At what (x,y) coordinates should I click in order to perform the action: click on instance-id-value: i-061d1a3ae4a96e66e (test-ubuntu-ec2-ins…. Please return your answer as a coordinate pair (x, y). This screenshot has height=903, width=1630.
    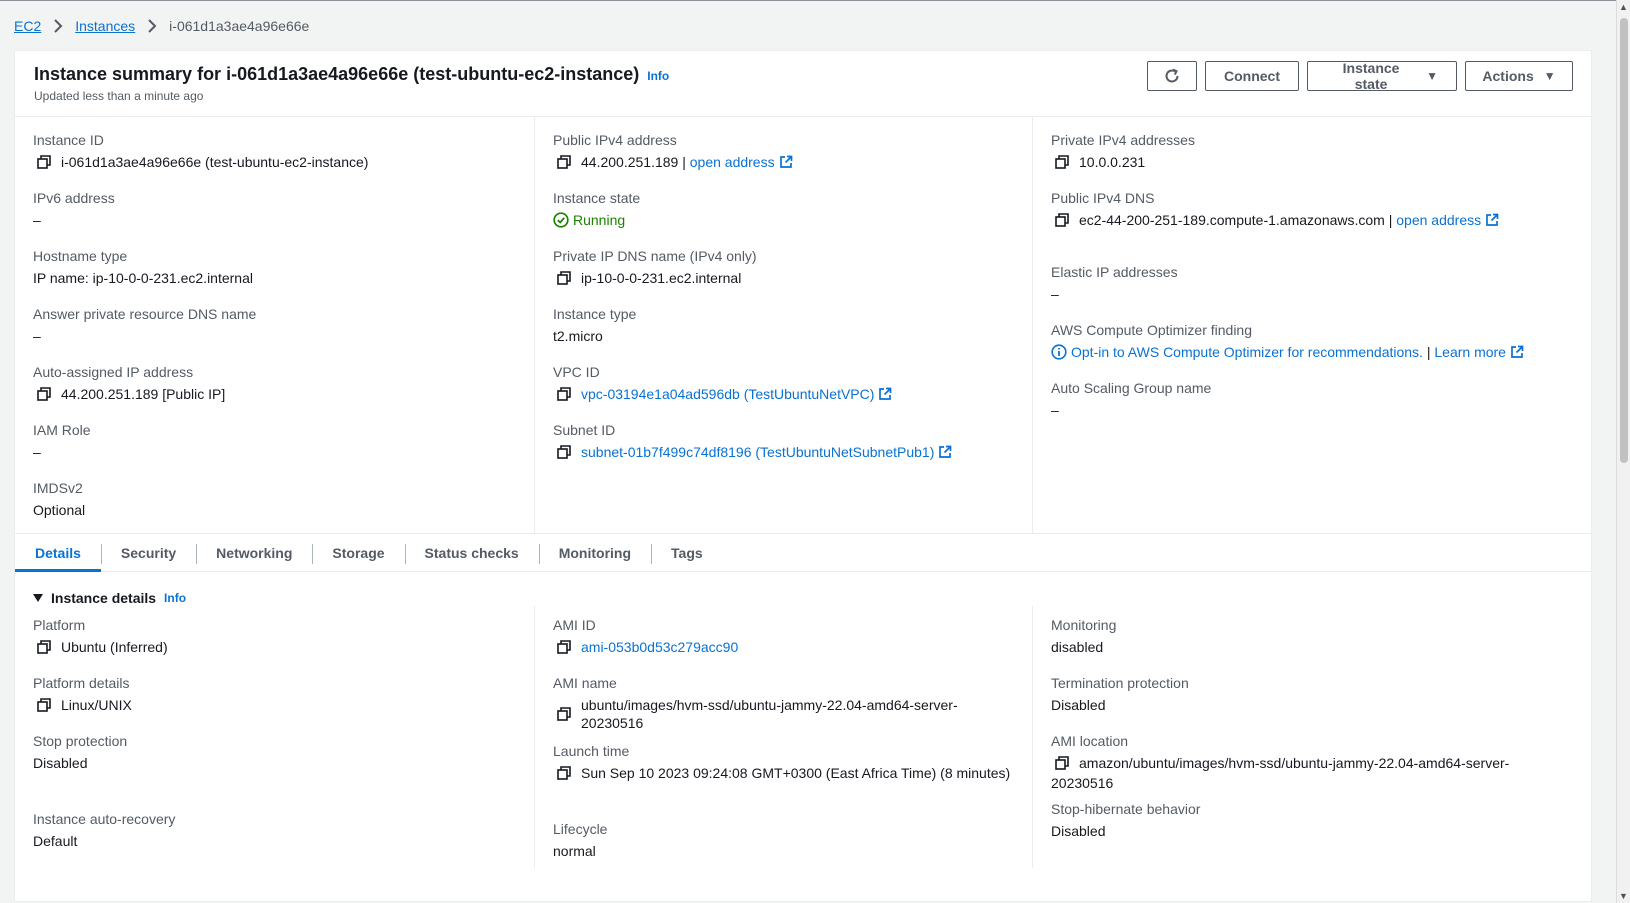
    Looking at the image, I should click on (215, 162).